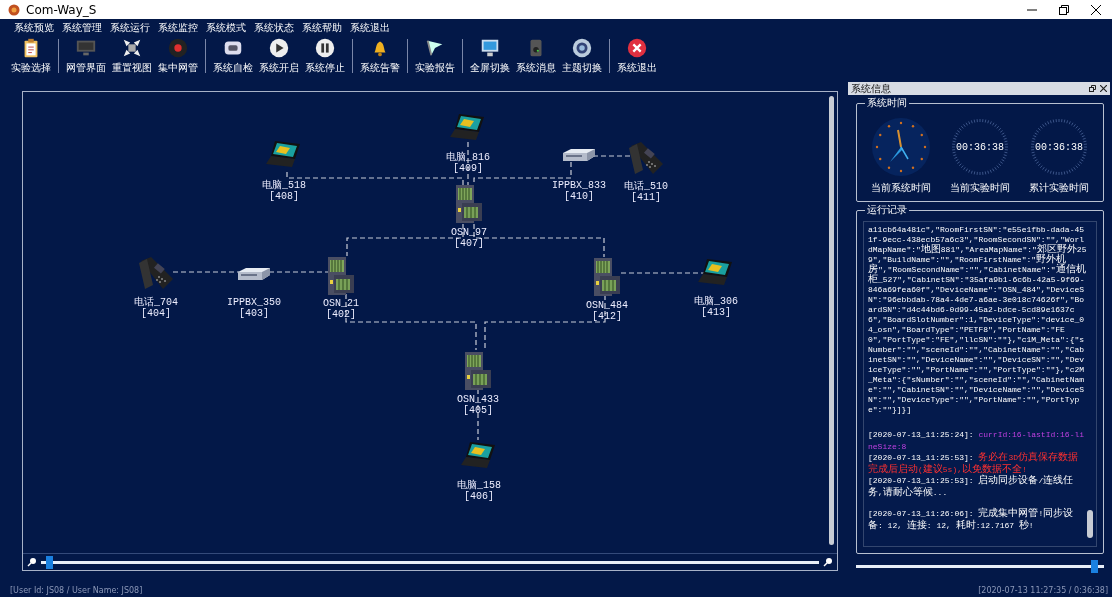 The image size is (1112, 597). I want to click on zoom-in-icon, so click(828, 562).